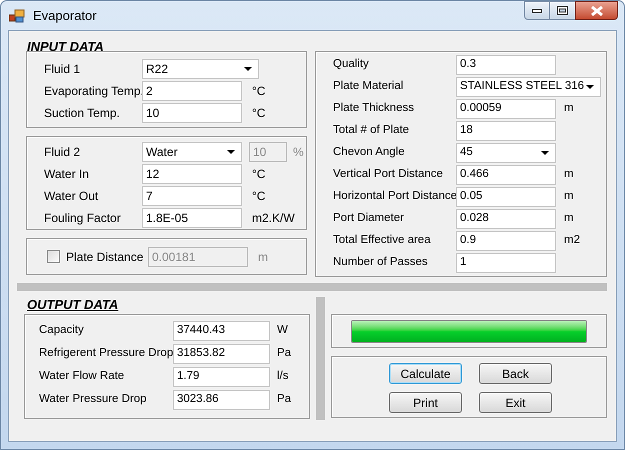  I want to click on input-field: 1, so click(506, 263).